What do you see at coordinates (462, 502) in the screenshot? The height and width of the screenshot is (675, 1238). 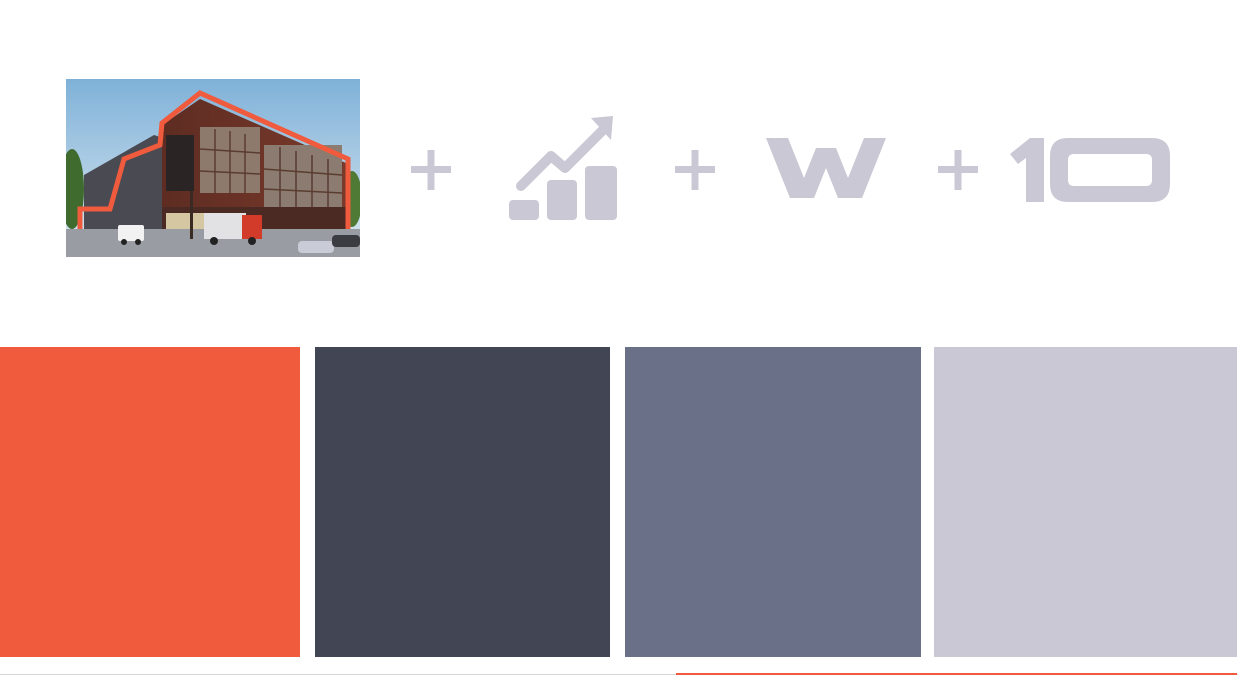 I see `color-swatch-charcoal` at bounding box center [462, 502].